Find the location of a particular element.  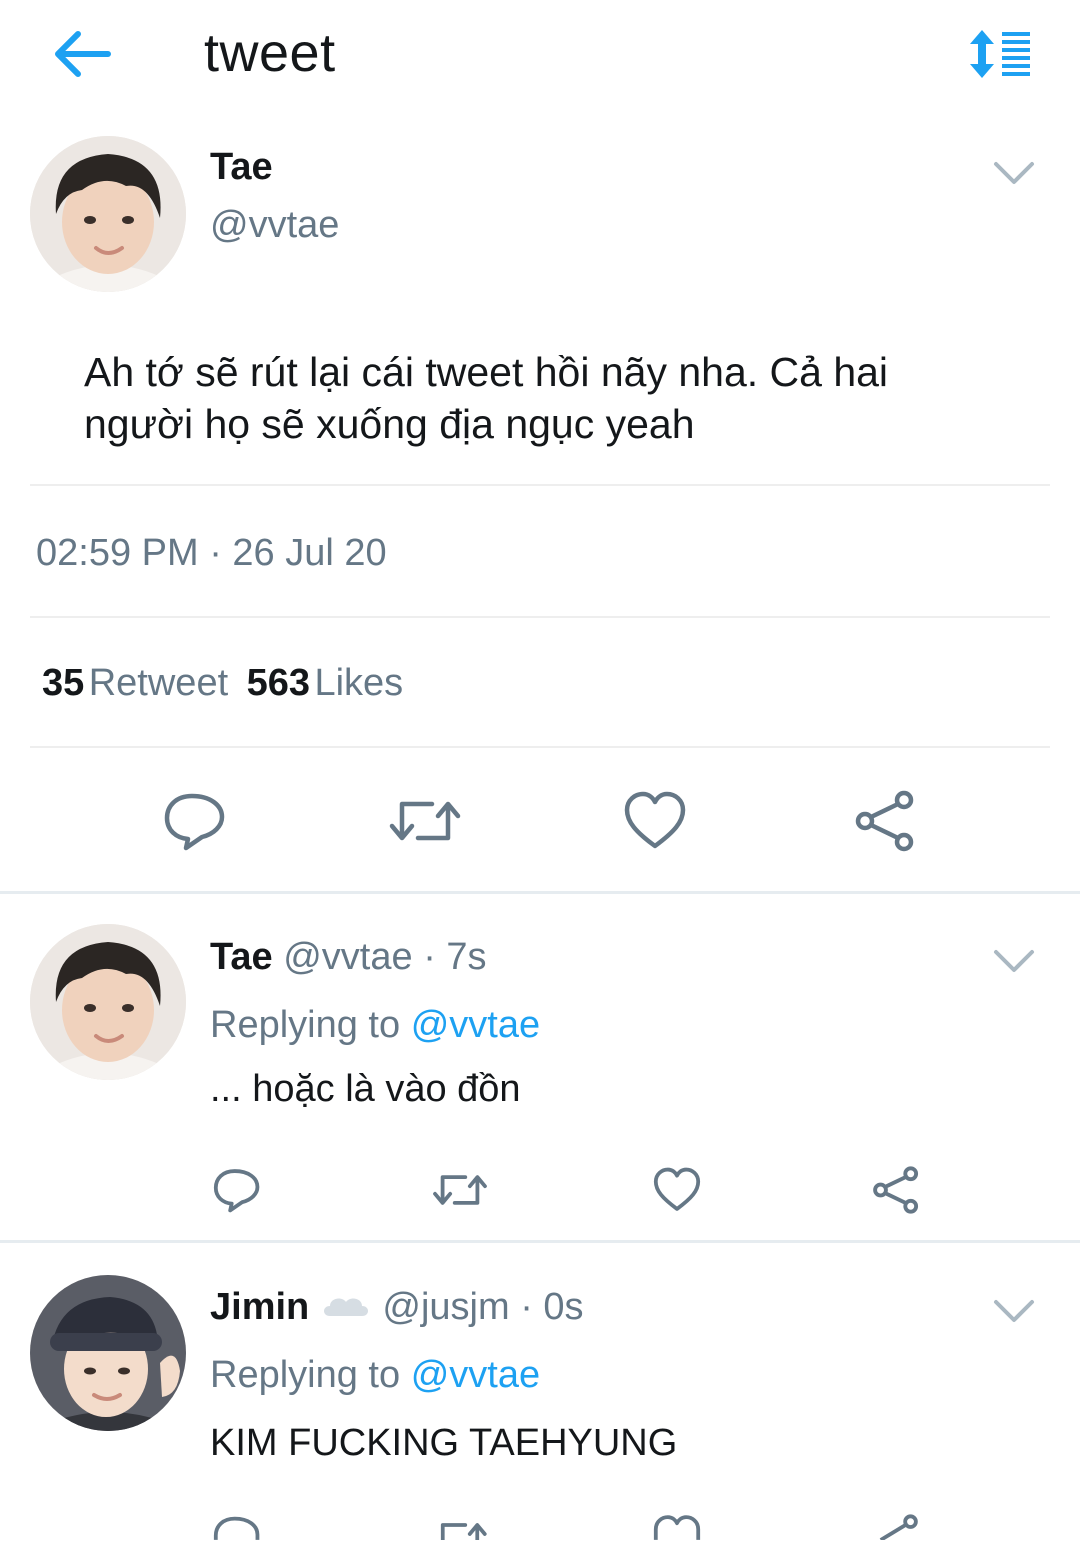

back-button is located at coordinates (84, 54).